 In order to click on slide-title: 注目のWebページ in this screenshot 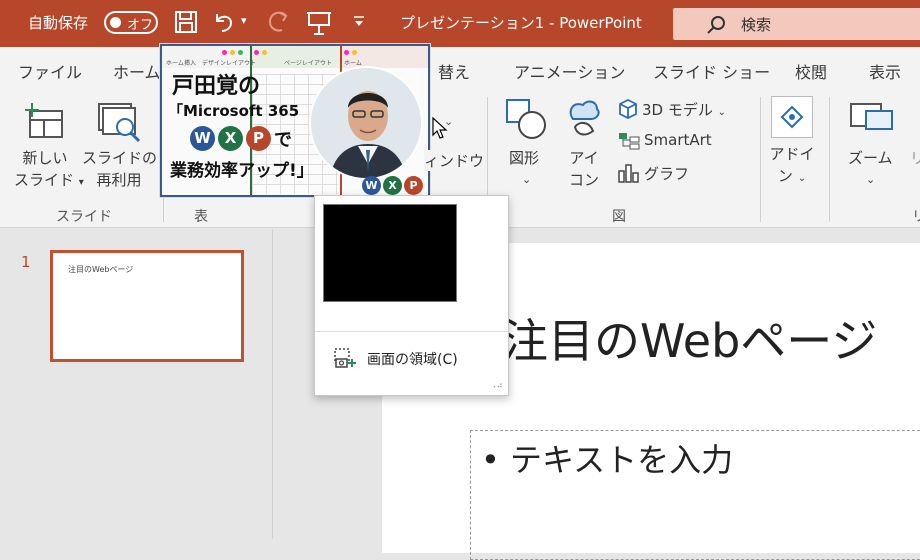, I will do `click(689, 338)`.